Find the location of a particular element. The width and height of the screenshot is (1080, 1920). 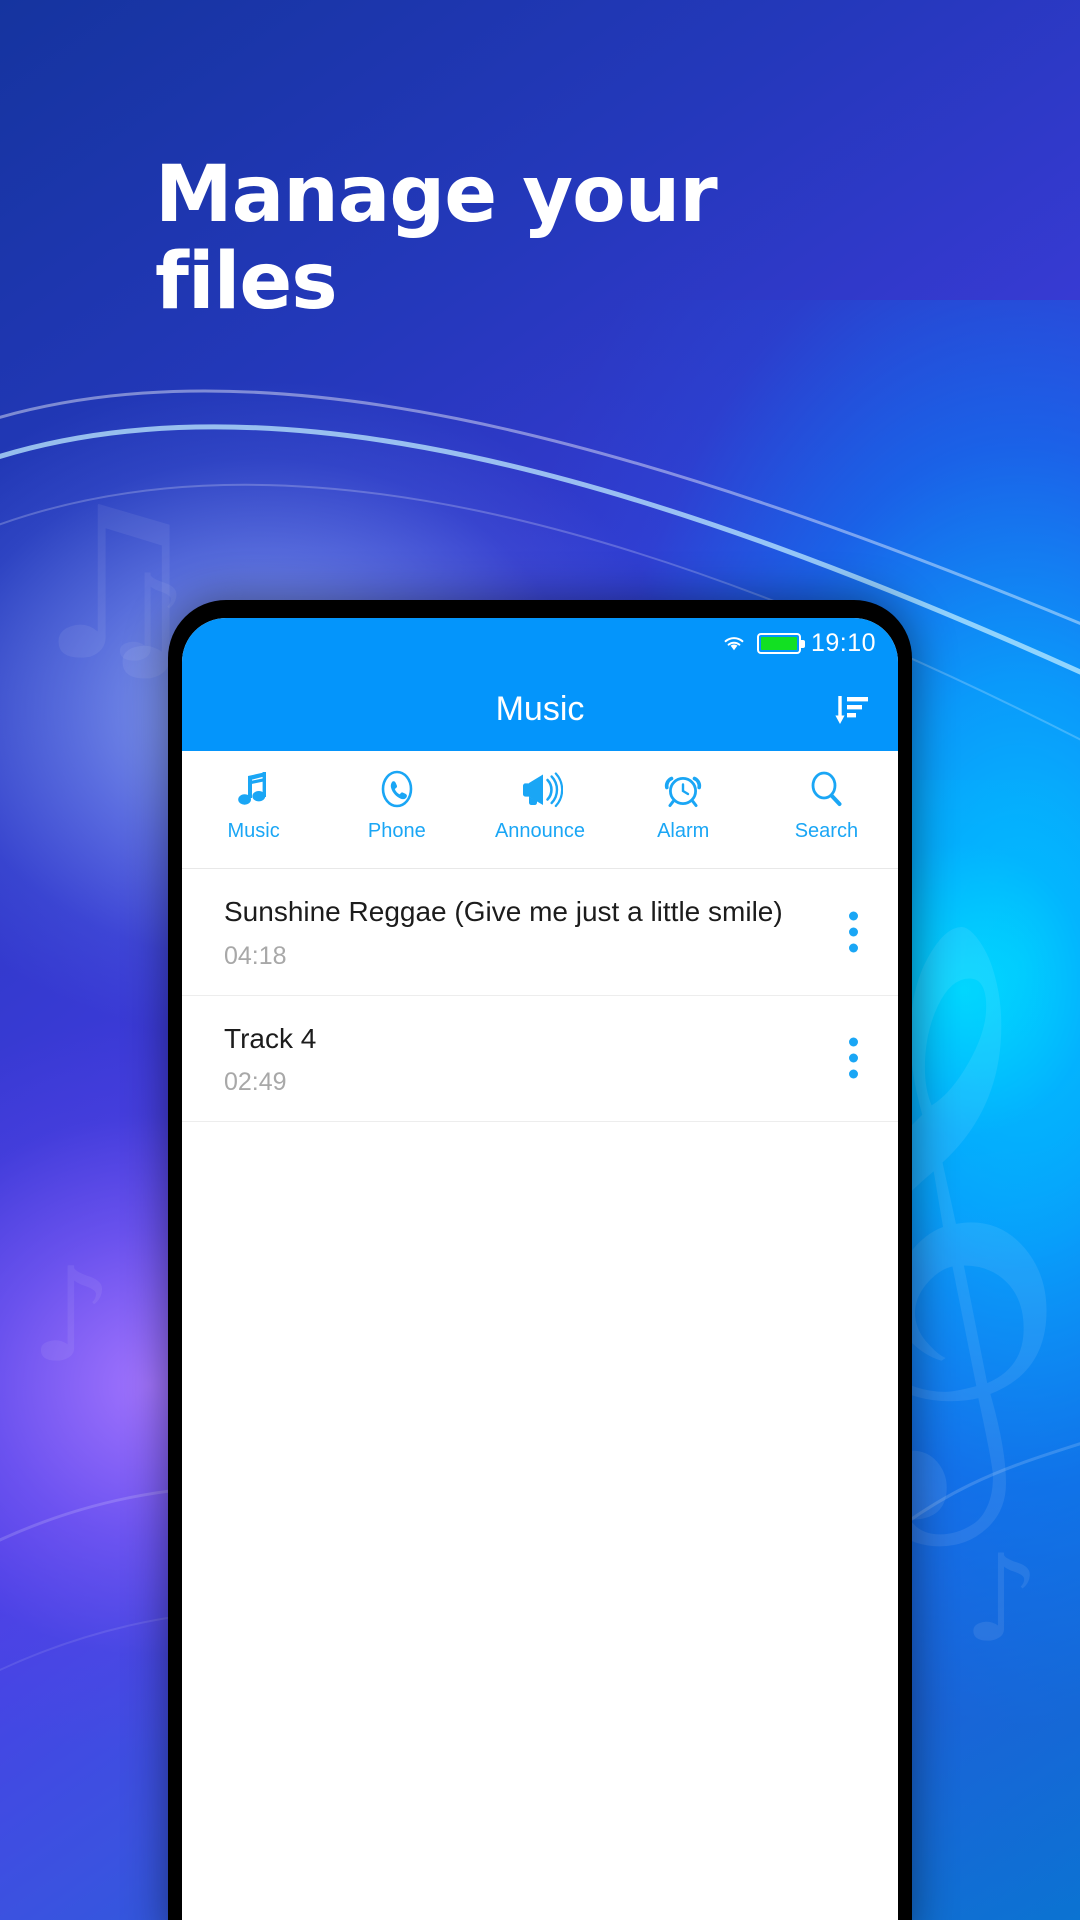

wifi-icon is located at coordinates (734, 644).